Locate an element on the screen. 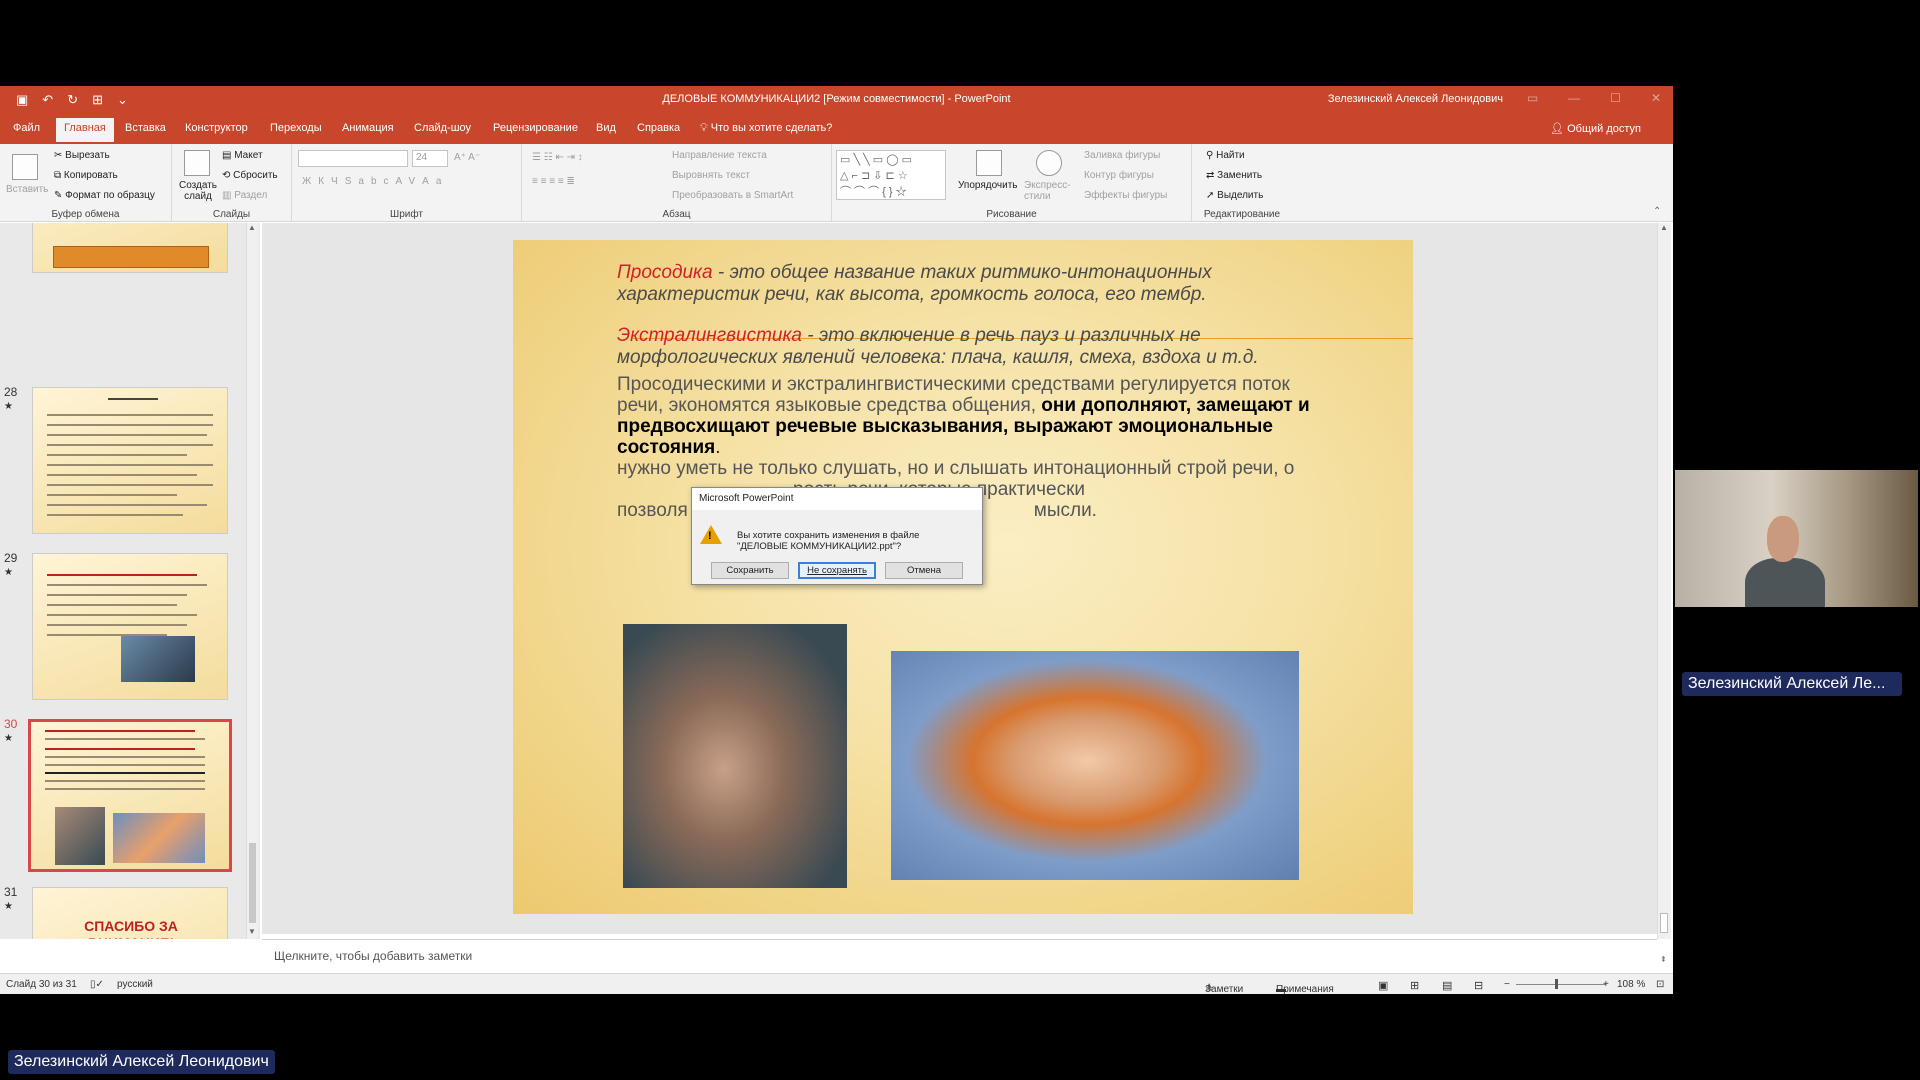  language-indicator: русский is located at coordinates (135, 984).